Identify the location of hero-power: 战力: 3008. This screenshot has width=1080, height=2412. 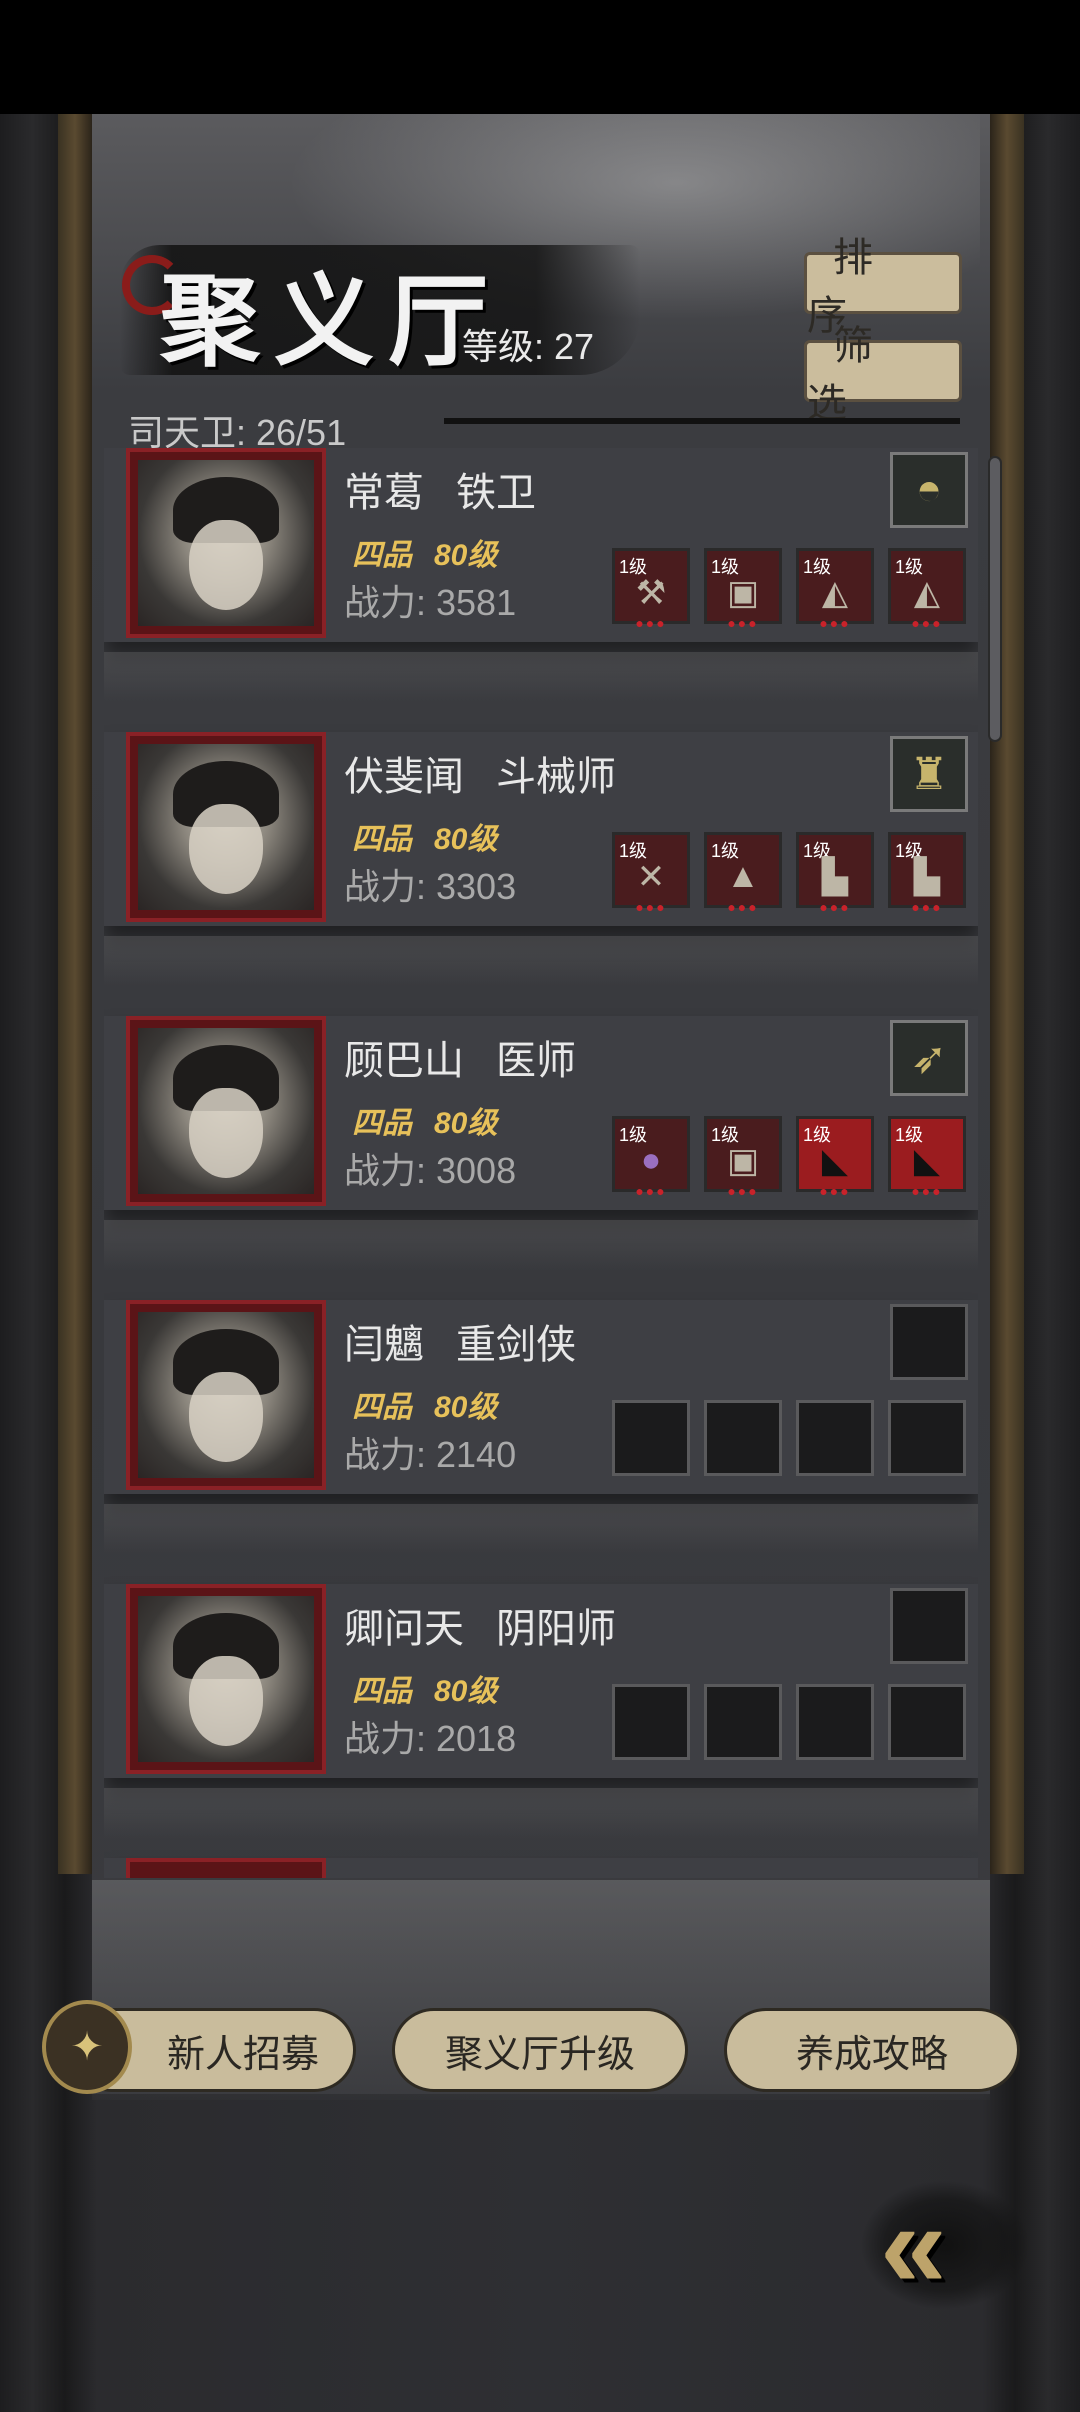
(430, 1170).